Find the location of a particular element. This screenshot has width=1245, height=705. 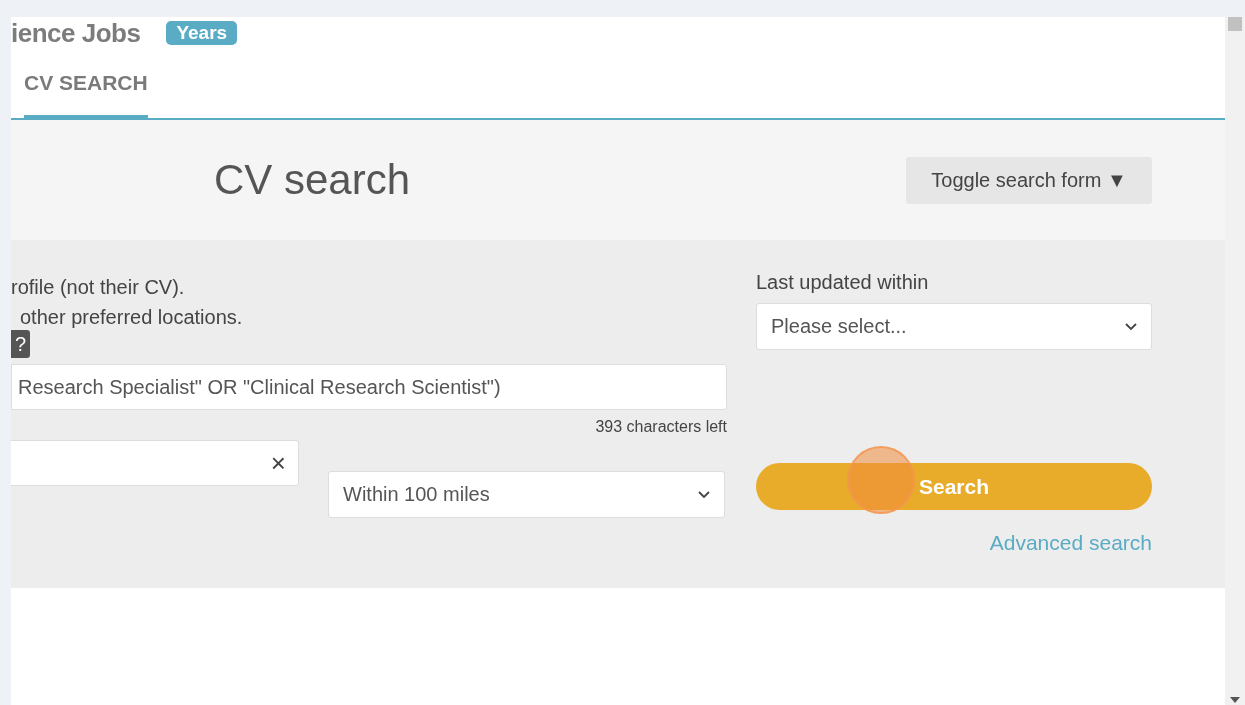

toggle-search-form-button: Toggle search form ▼ is located at coordinates (1029, 180).